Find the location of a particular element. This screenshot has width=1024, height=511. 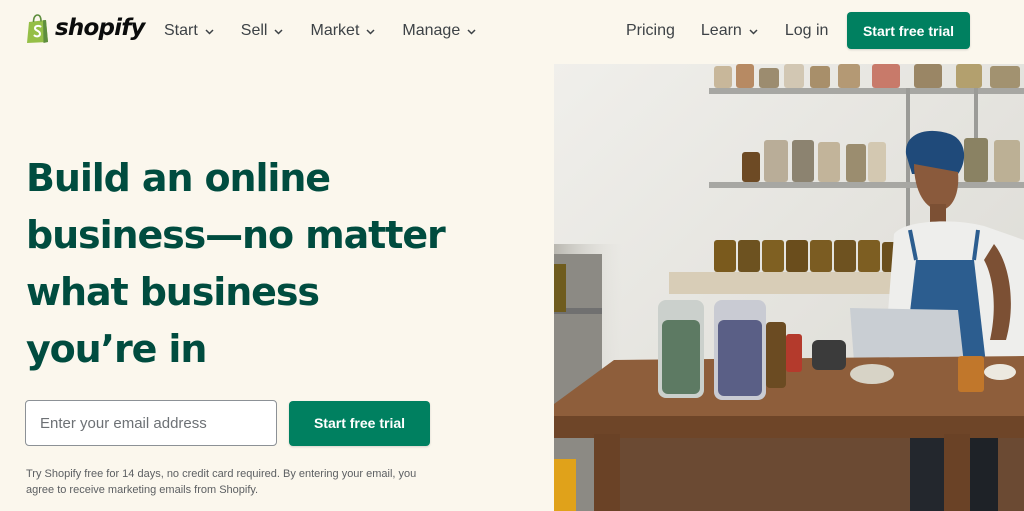

nav-item-label: Log in is located at coordinates (806, 30).